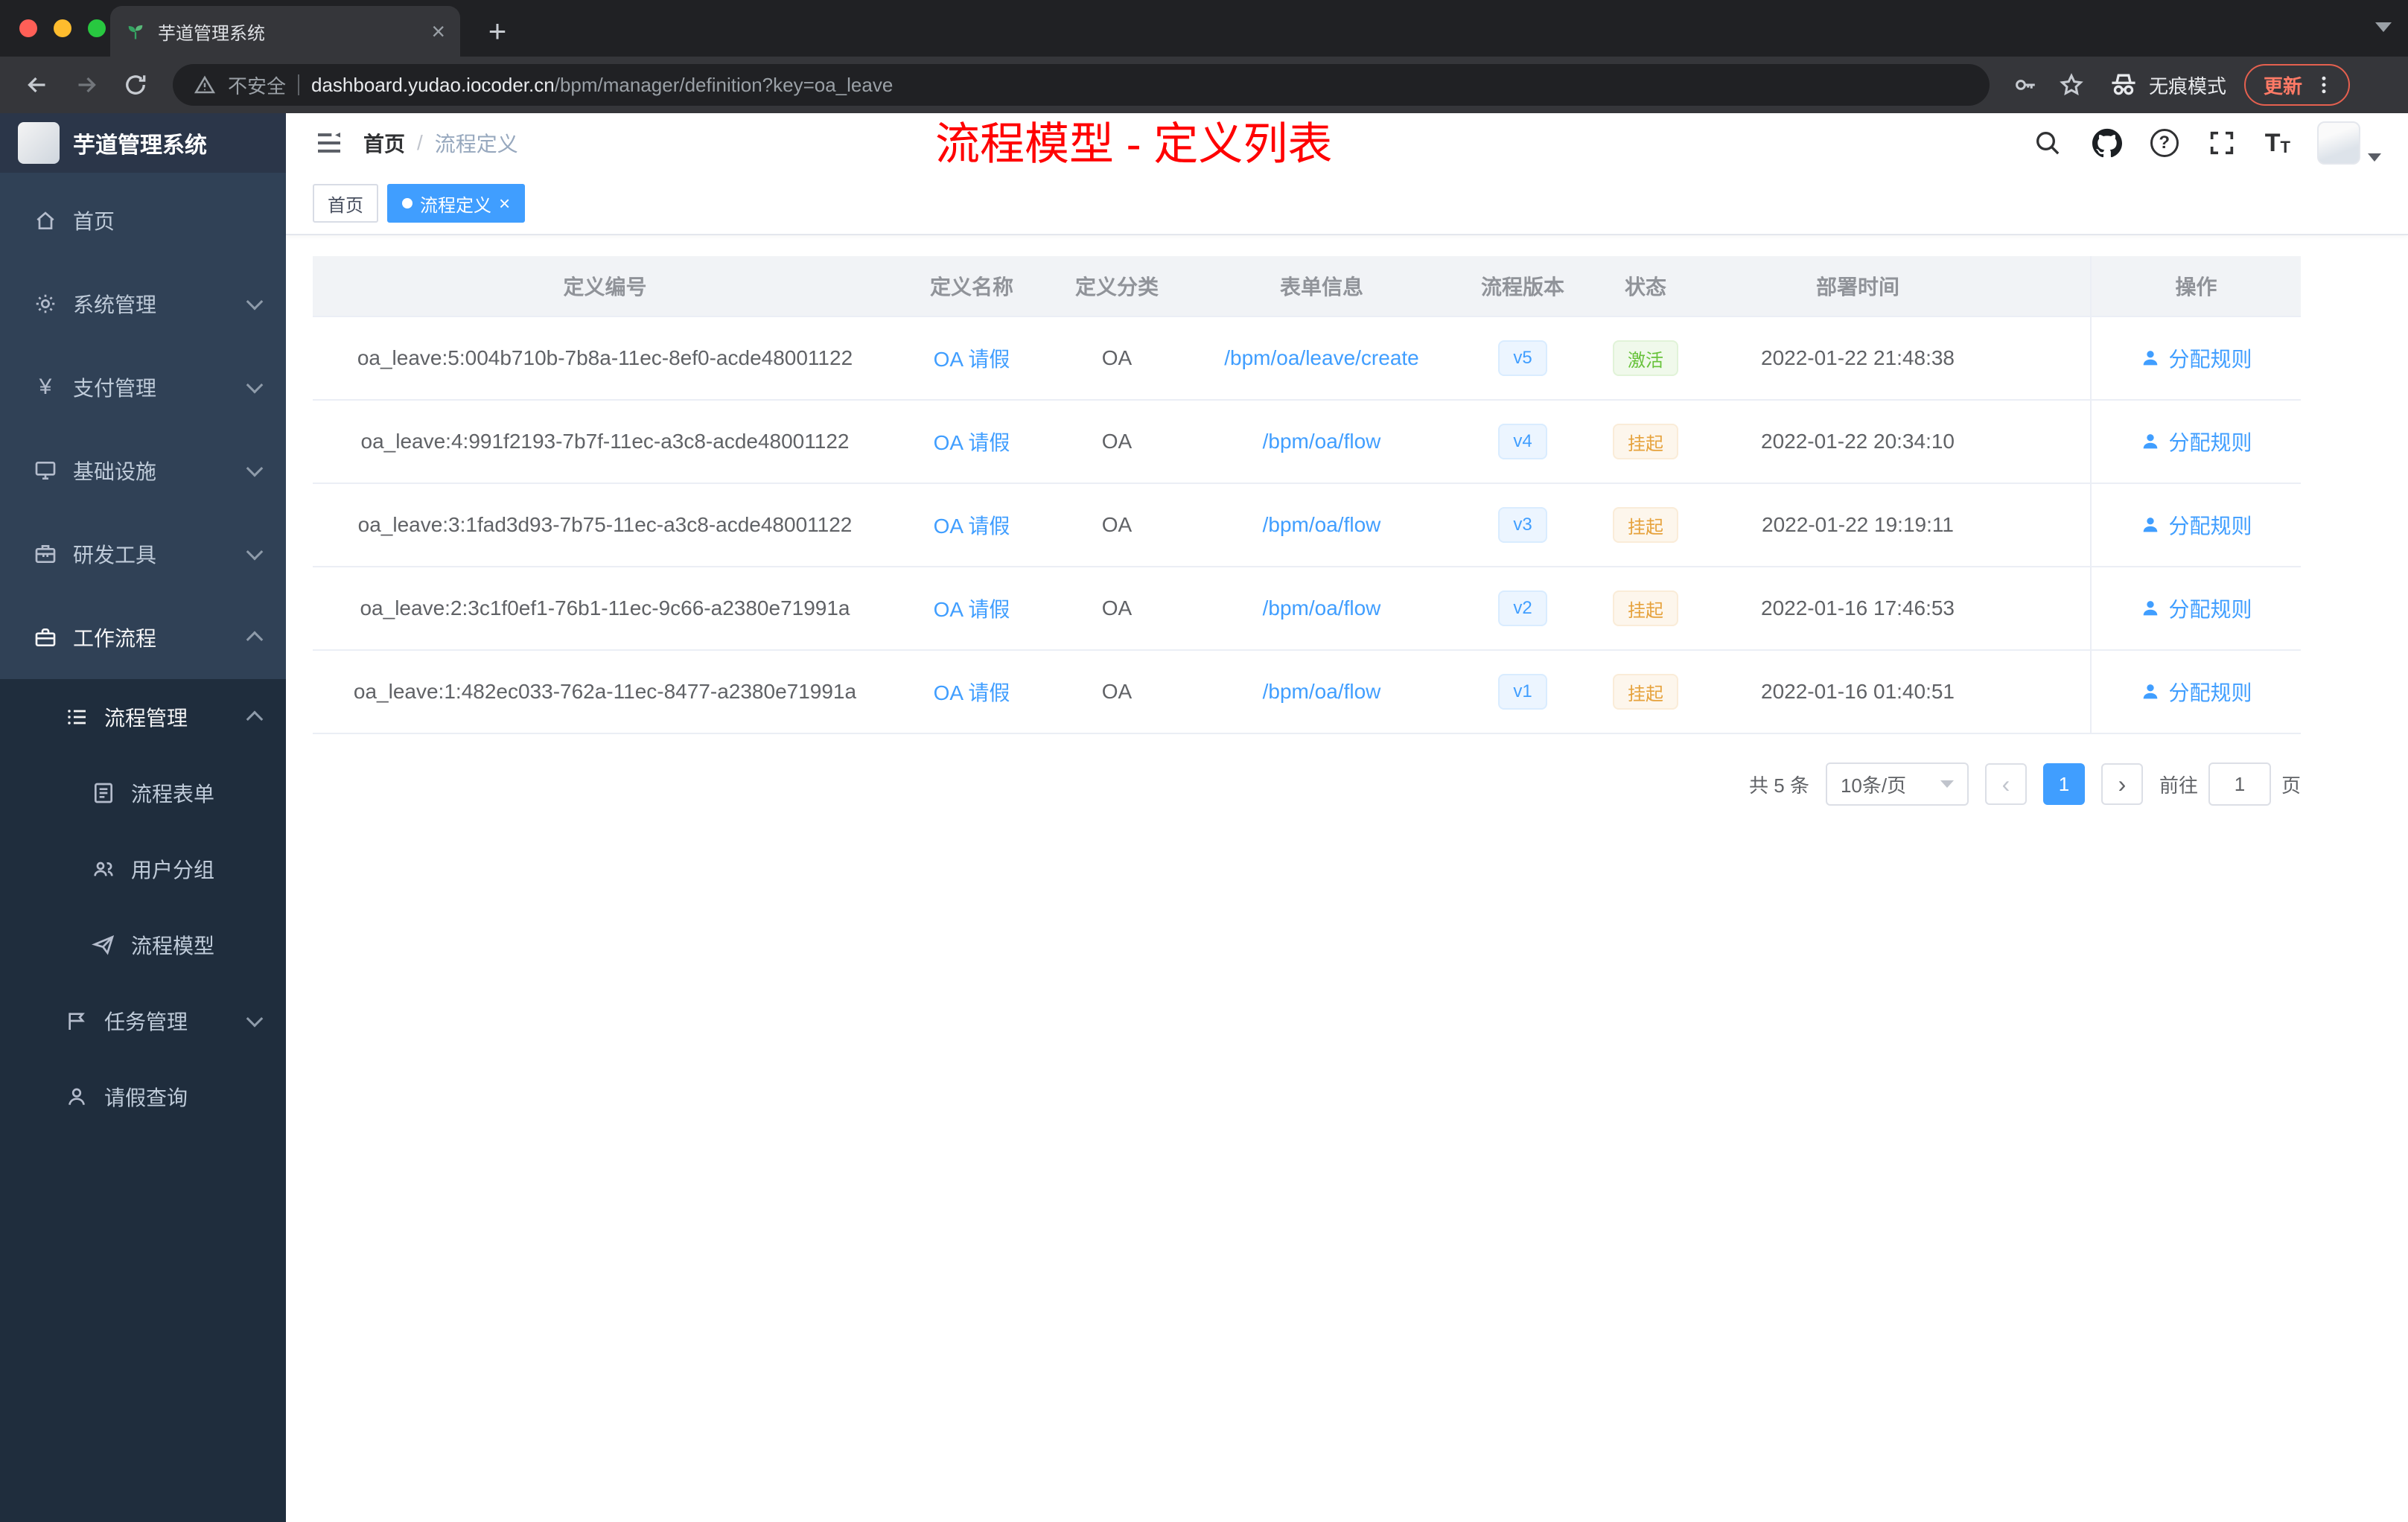 This screenshot has height=1522, width=2408. Describe the element at coordinates (384, 143) in the screenshot. I see `breadcrumb-home: 首页` at that location.